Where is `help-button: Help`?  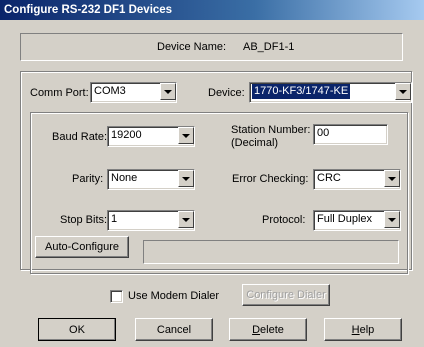 help-button: Help is located at coordinates (363, 329).